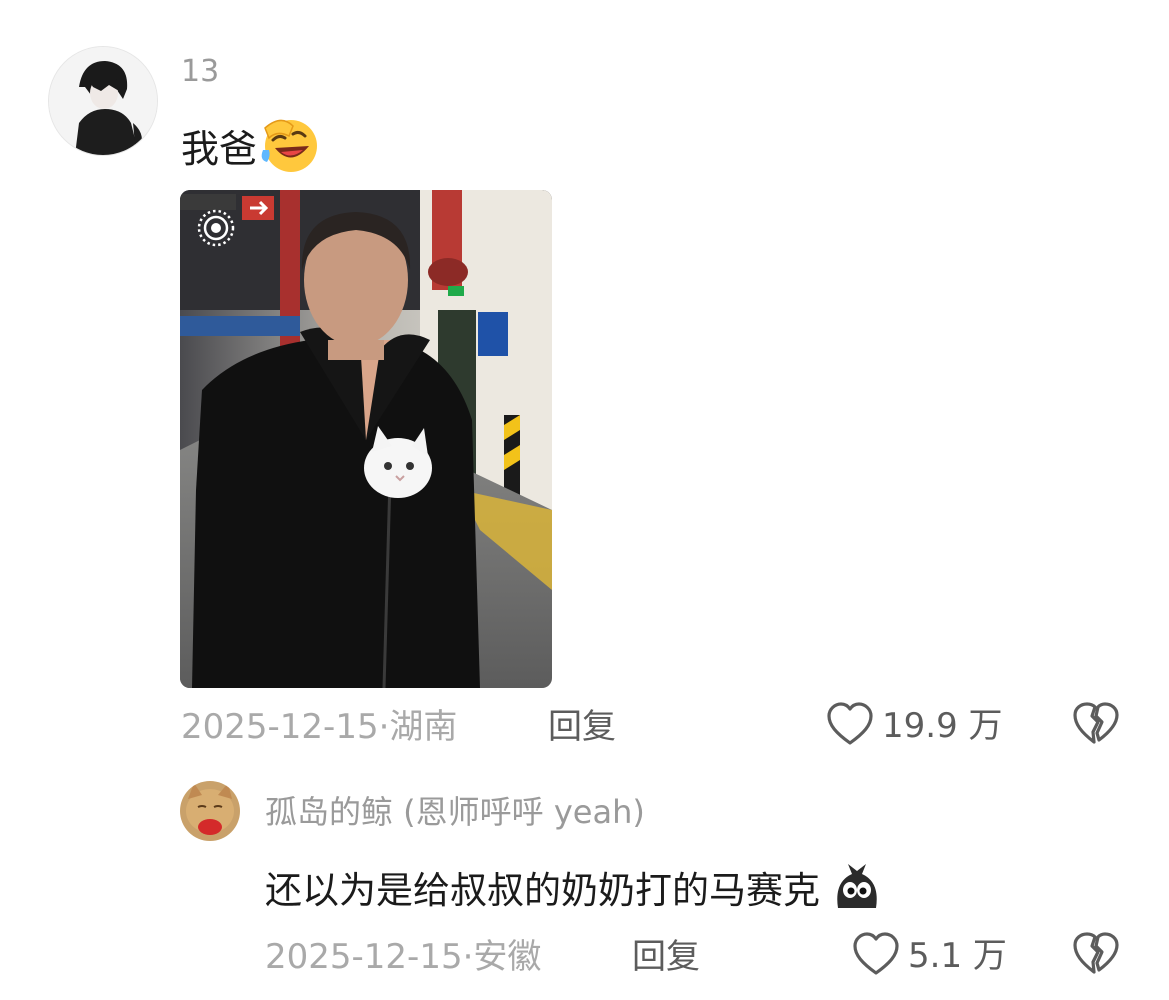  Describe the element at coordinates (507, 957) in the screenshot. I see `reply-location: 安徽` at that location.